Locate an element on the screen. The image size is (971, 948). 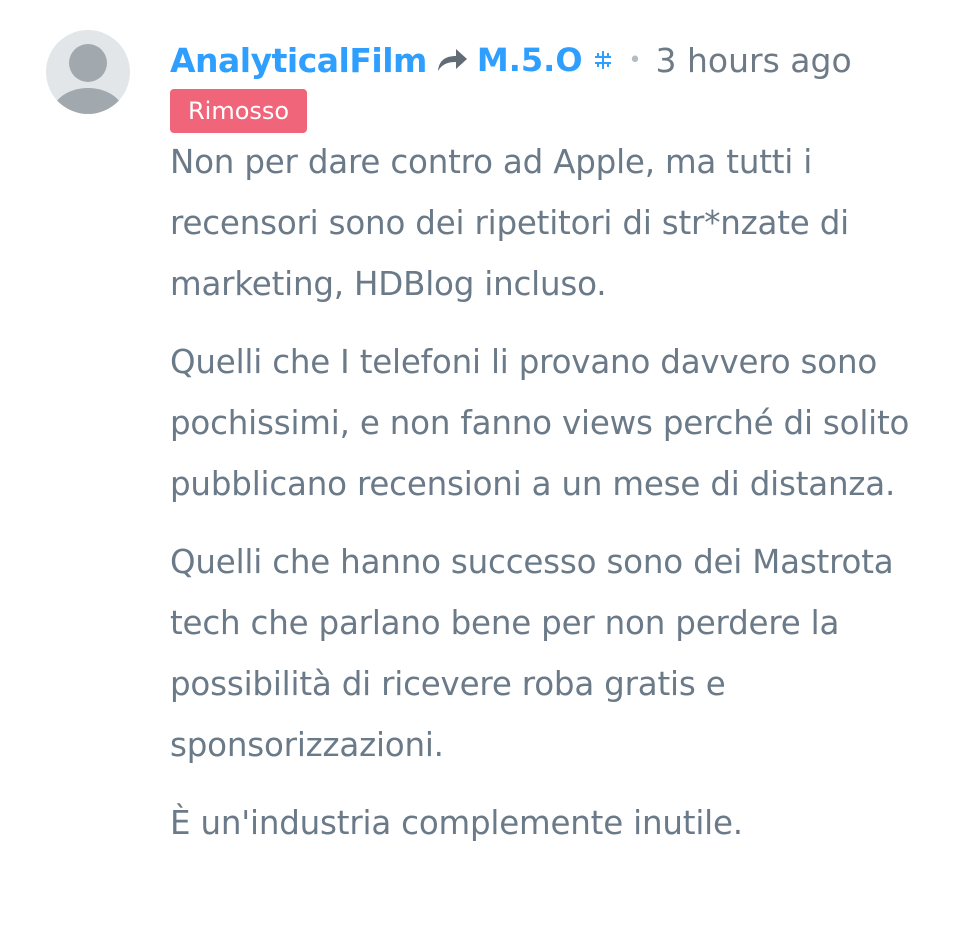
reply-to-user: M.5.O is located at coordinates (530, 60).